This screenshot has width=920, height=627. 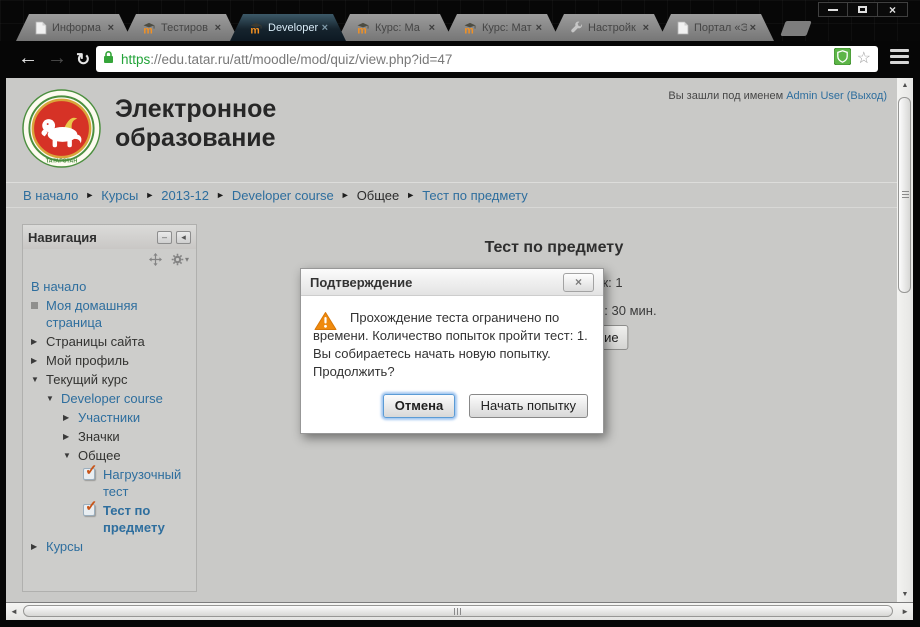 I want to click on block-settings-gear-icon: ▾, so click(x=180, y=259).